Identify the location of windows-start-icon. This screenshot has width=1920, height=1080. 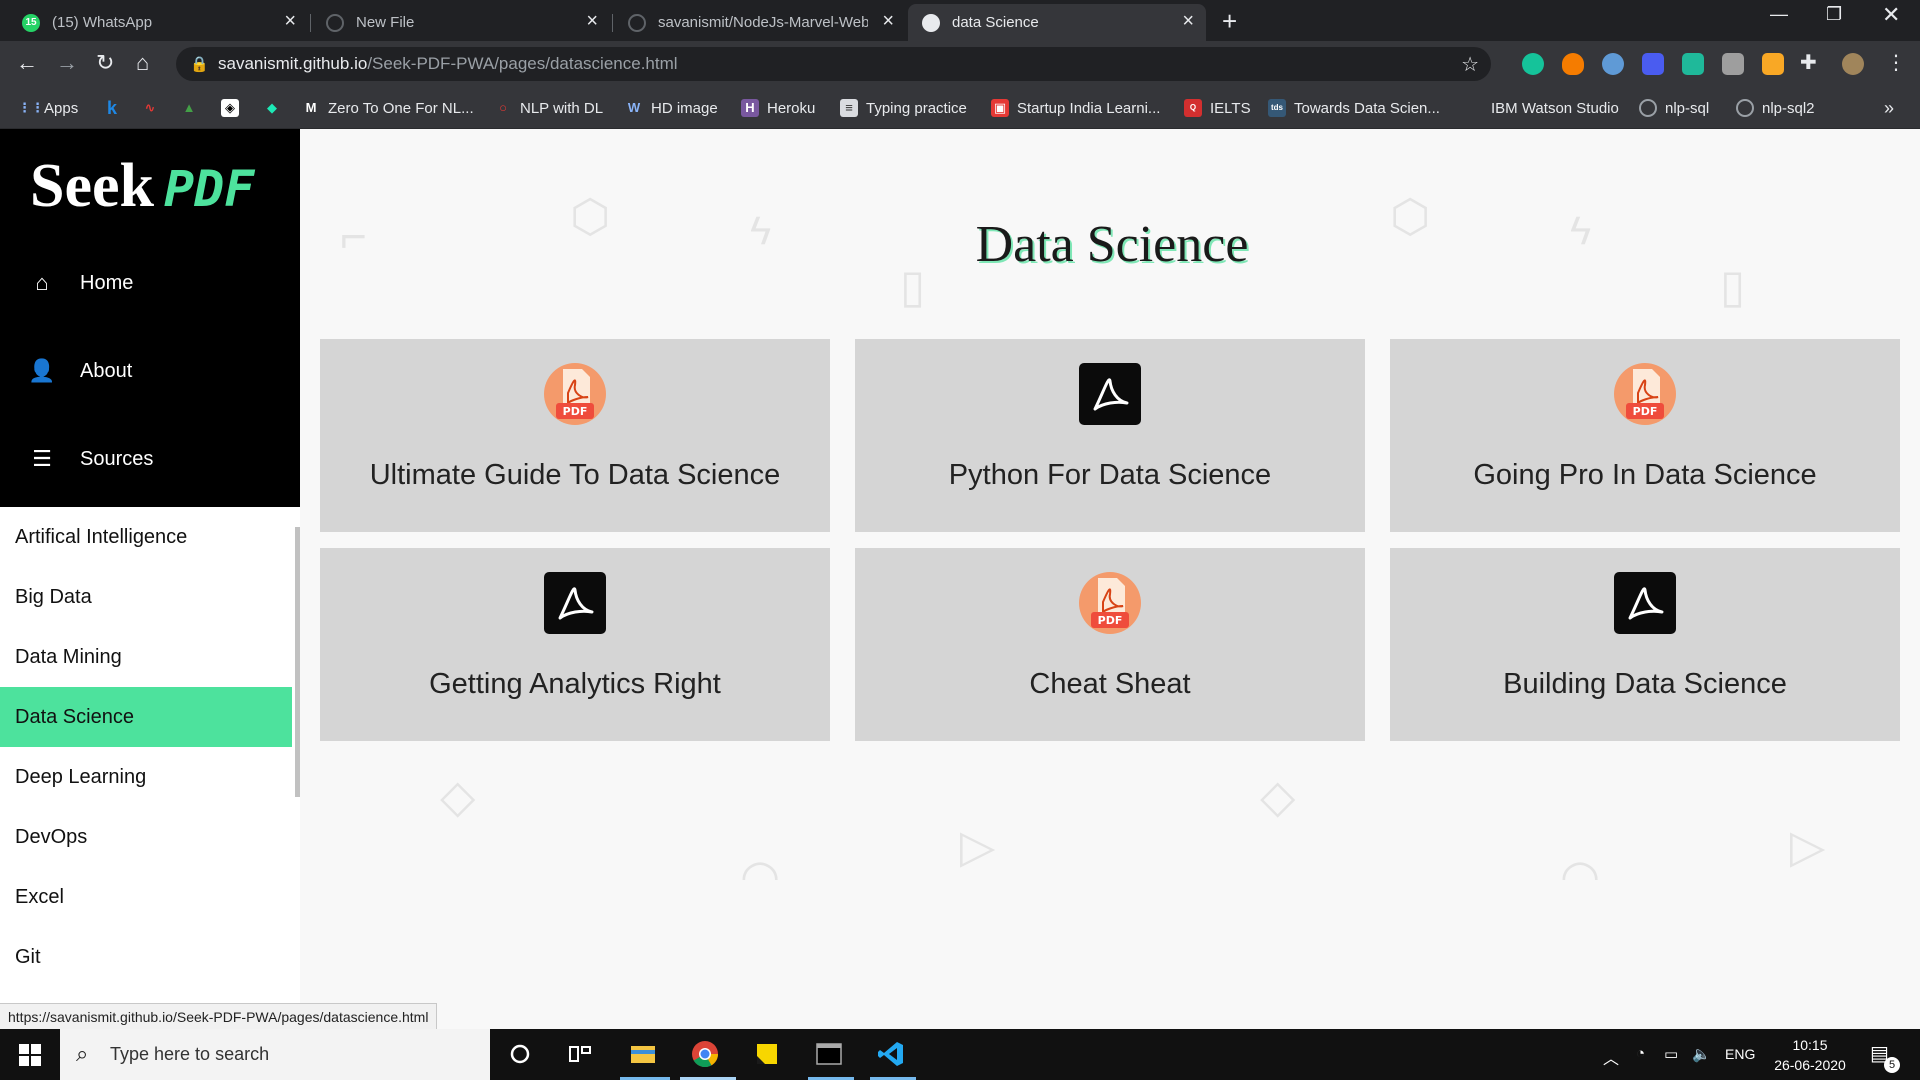
(30, 1055).